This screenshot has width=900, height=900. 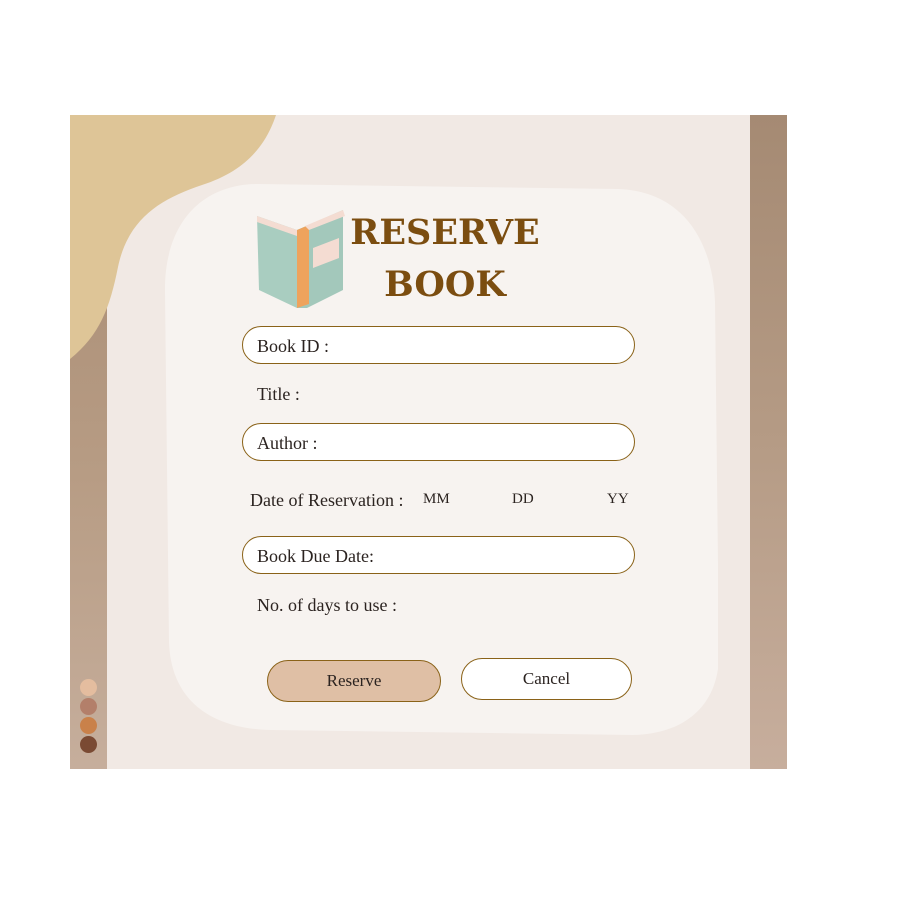 What do you see at coordinates (438, 442) in the screenshot?
I see `author-field: Author :` at bounding box center [438, 442].